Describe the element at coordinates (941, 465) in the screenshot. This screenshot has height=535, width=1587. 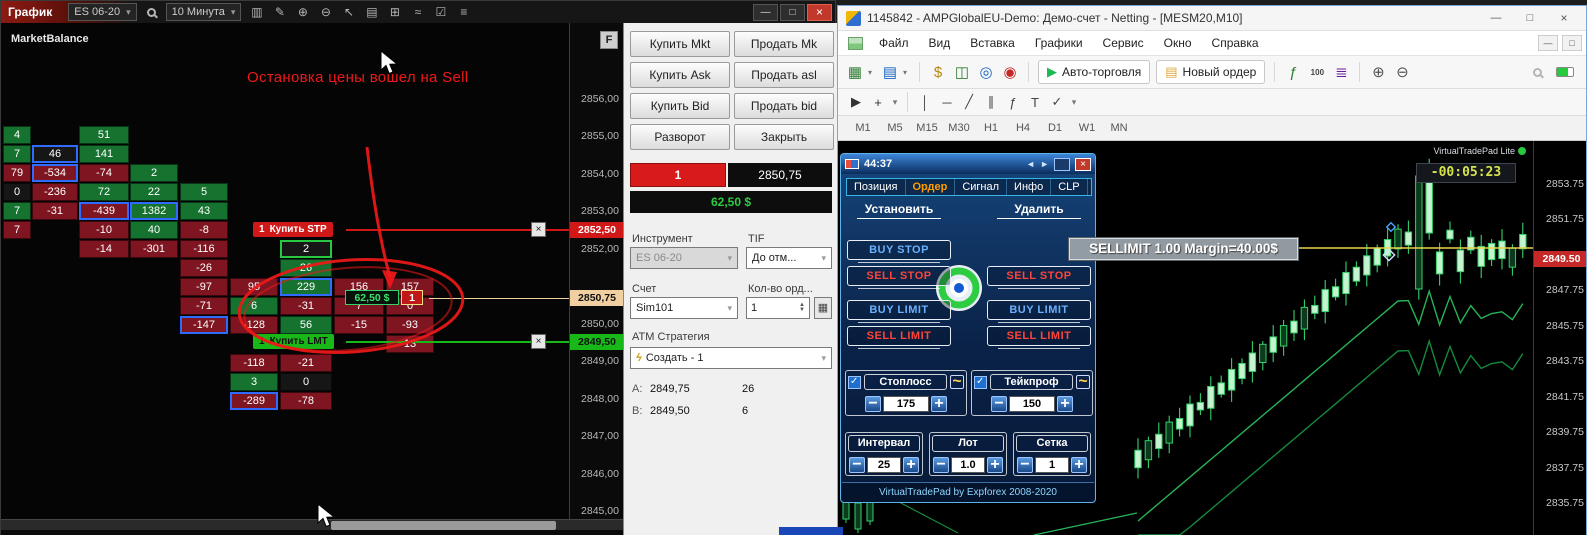
I see `lot-minus-button` at that location.